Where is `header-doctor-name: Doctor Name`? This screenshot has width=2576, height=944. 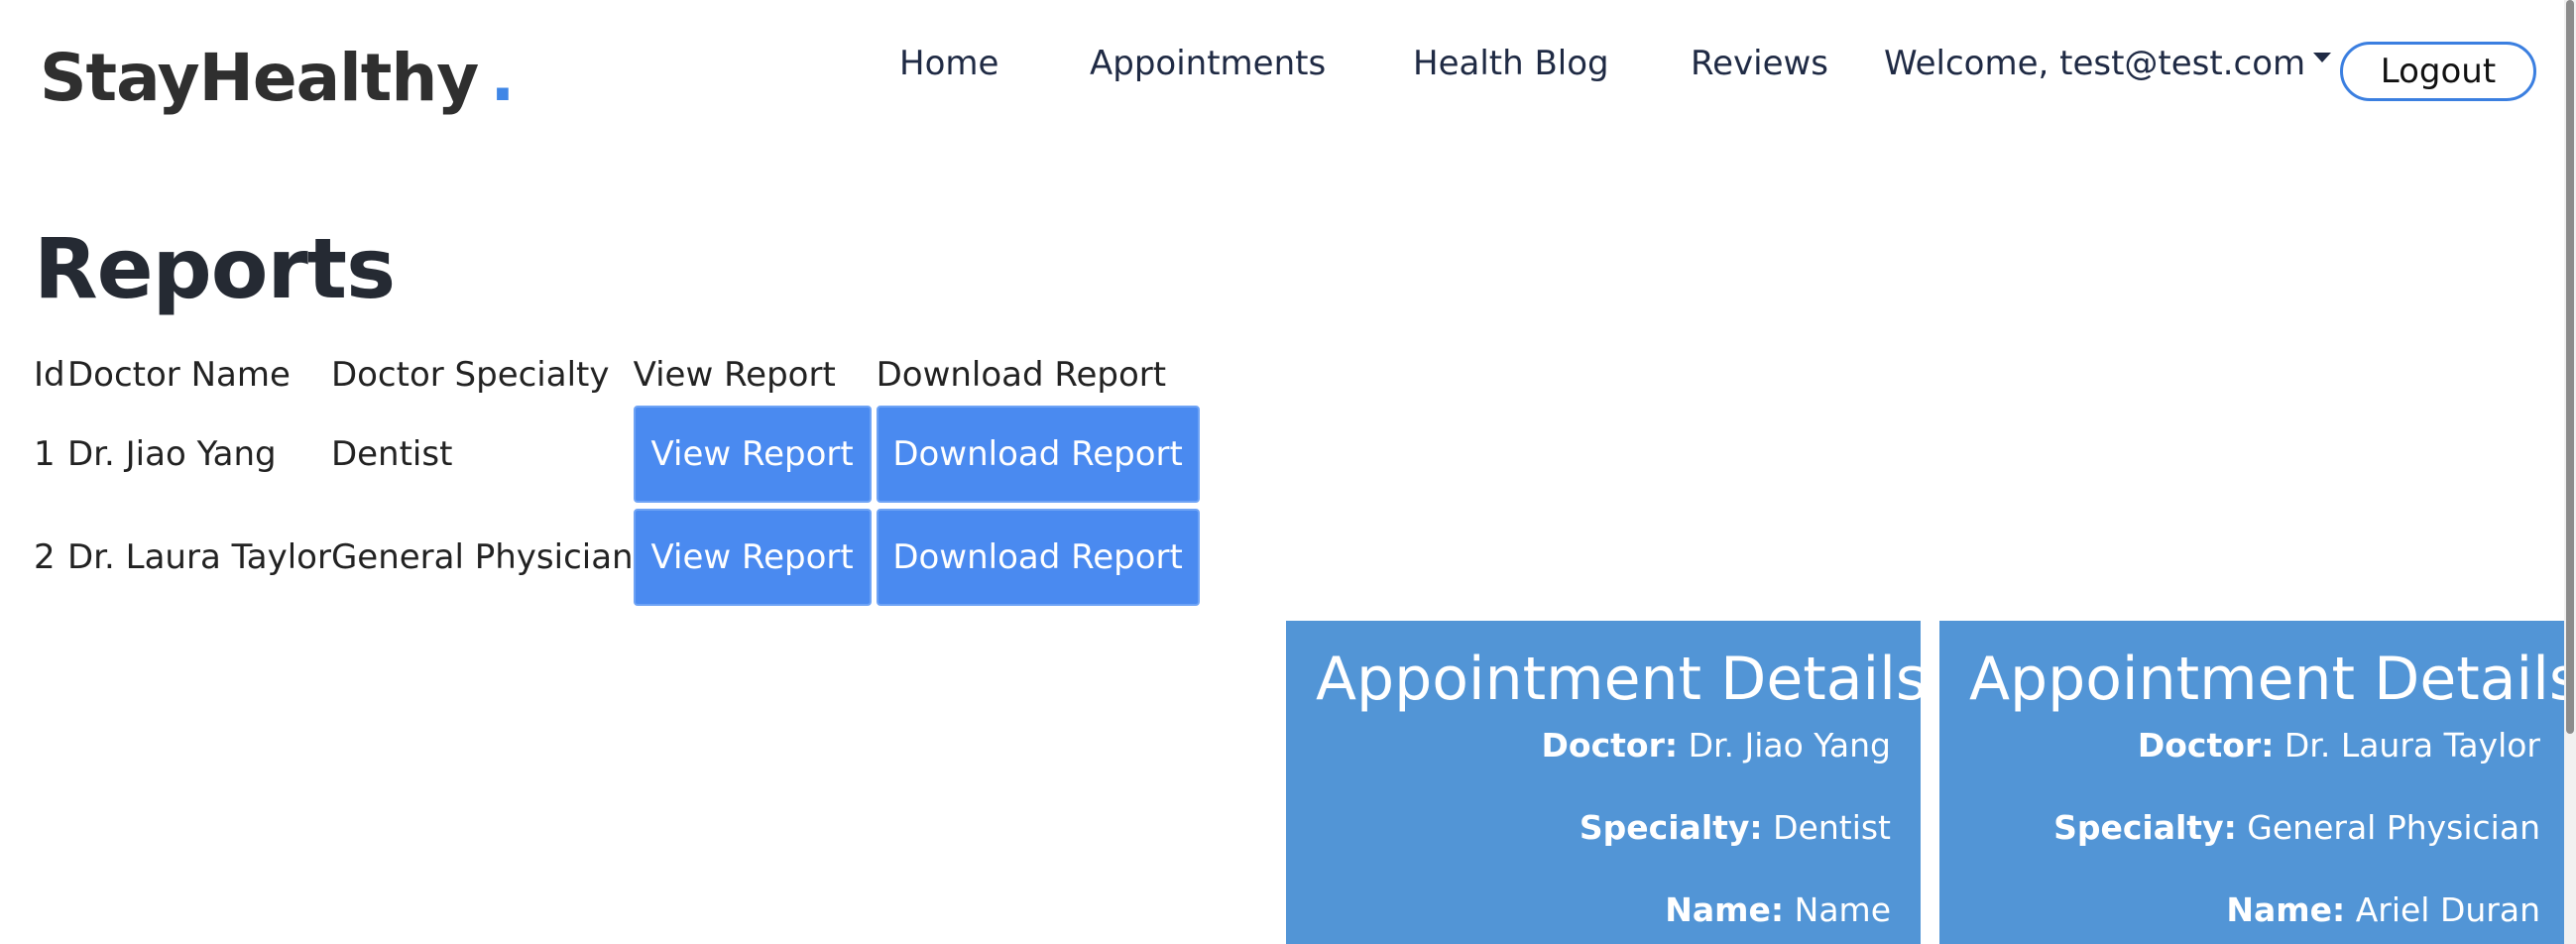
header-doctor-name: Doctor Name is located at coordinates (179, 375).